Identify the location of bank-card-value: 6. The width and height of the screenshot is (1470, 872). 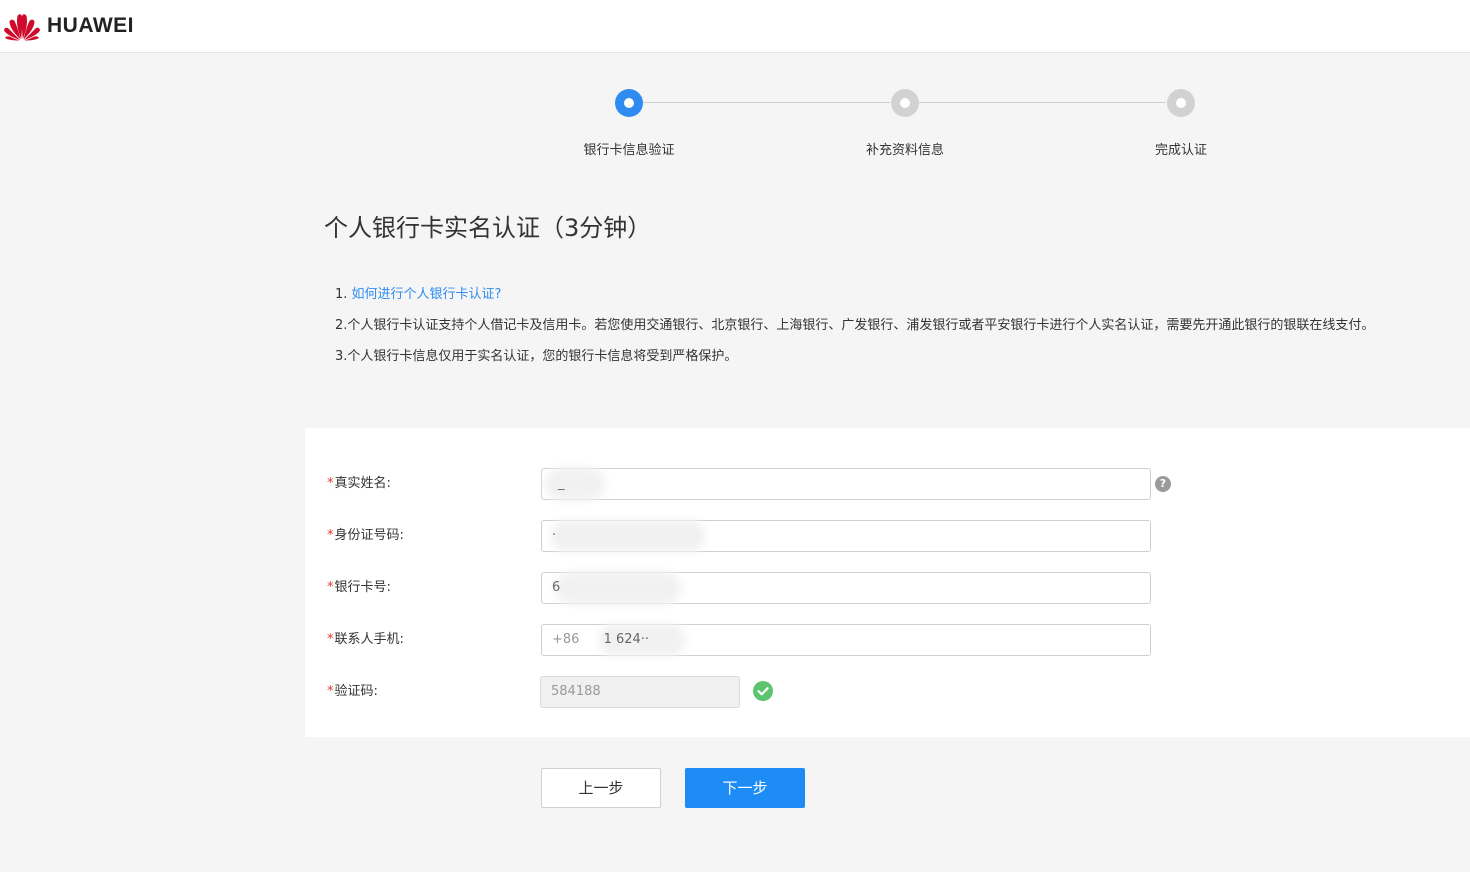
(556, 587).